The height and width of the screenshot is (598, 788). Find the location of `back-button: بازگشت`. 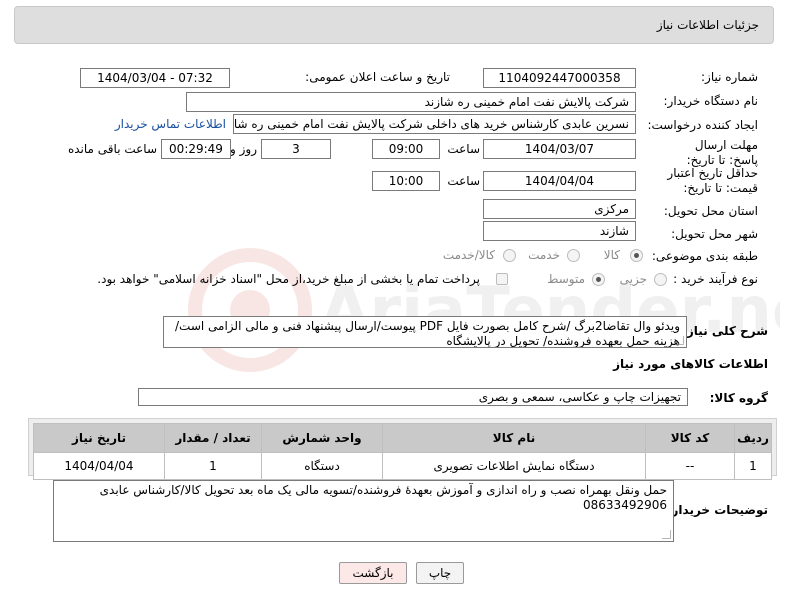

back-button: بازگشت is located at coordinates (373, 573).